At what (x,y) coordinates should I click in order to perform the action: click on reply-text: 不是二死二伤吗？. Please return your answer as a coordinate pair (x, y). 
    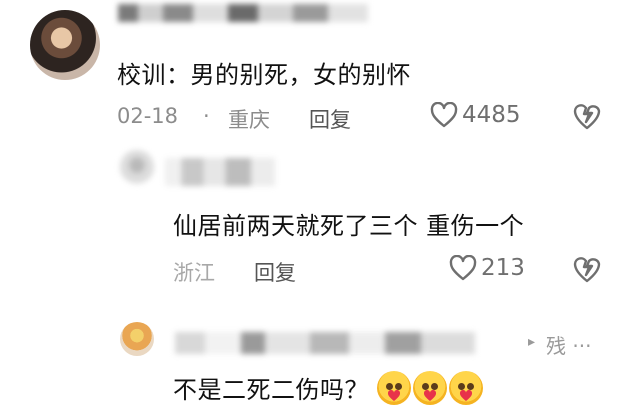
    Looking at the image, I should click on (271, 390).